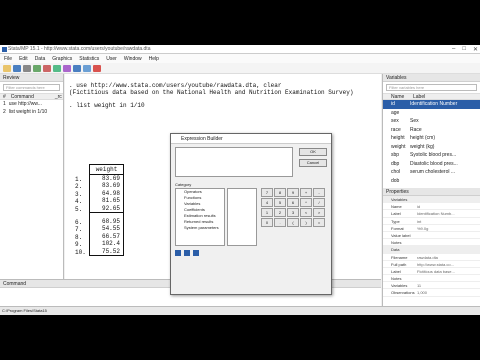  What do you see at coordinates (267, 212) in the screenshot?
I see `keypad-key: 1` at bounding box center [267, 212].